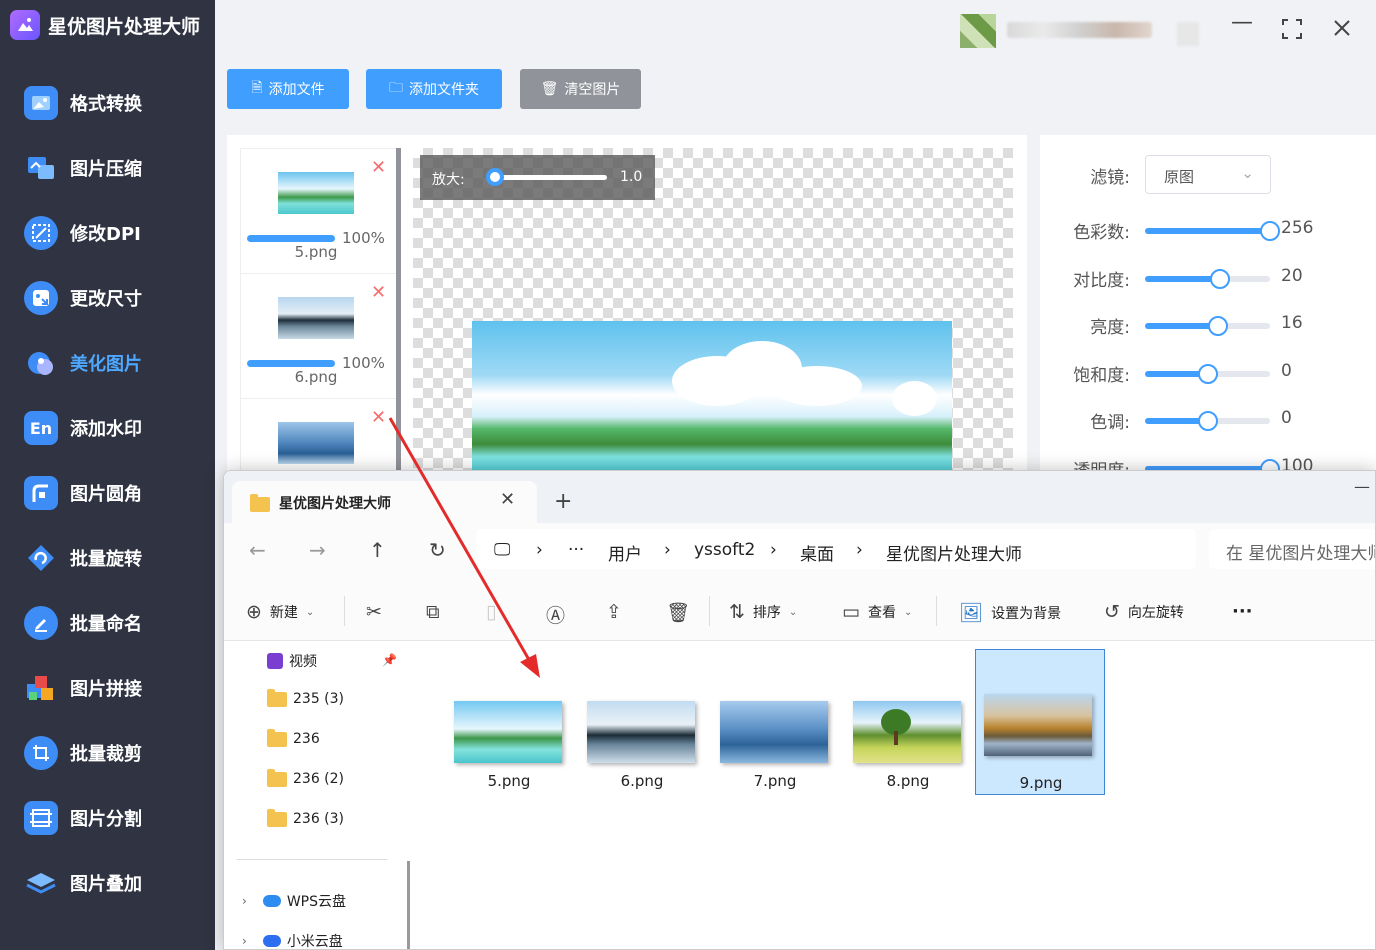 The width and height of the screenshot is (1376, 950). What do you see at coordinates (502, 550) in the screenshot?
I see `computer-icon: 🖵` at bounding box center [502, 550].